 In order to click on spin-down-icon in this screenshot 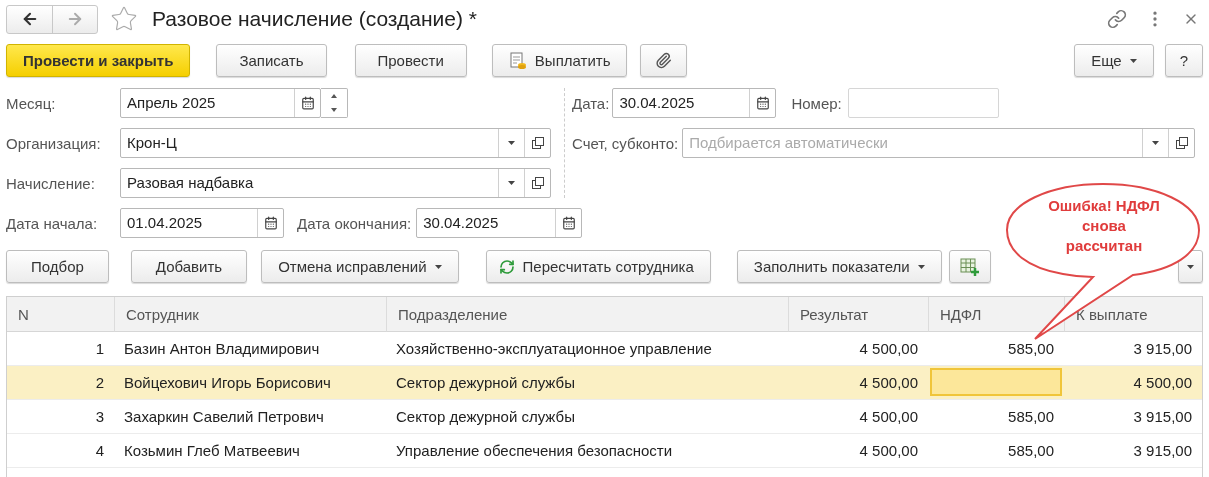, I will do `click(334, 110)`.